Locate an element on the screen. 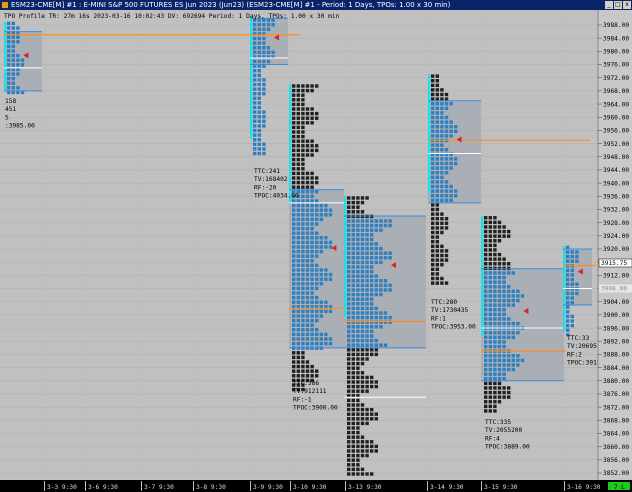 This screenshot has height=492, width=632. price-tick-label: 3856.00 is located at coordinates (616, 460).